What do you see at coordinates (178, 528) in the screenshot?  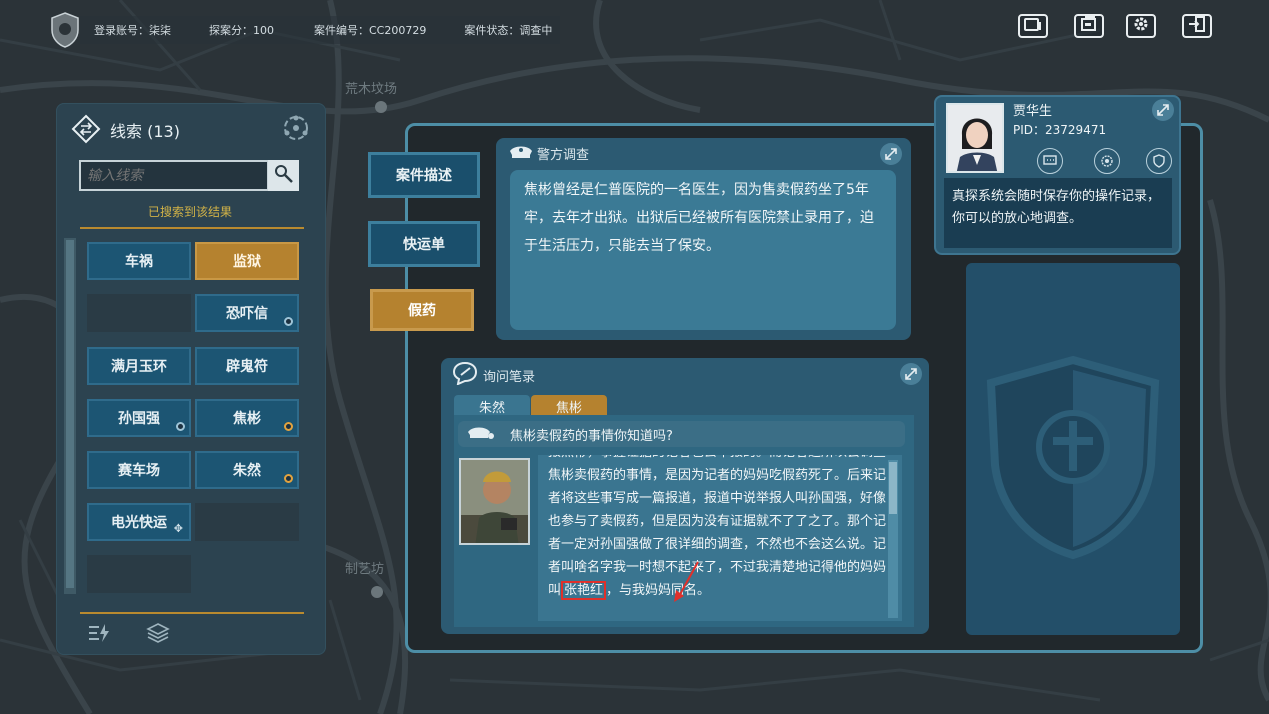 I see `move-cursor-icon: ✥` at bounding box center [178, 528].